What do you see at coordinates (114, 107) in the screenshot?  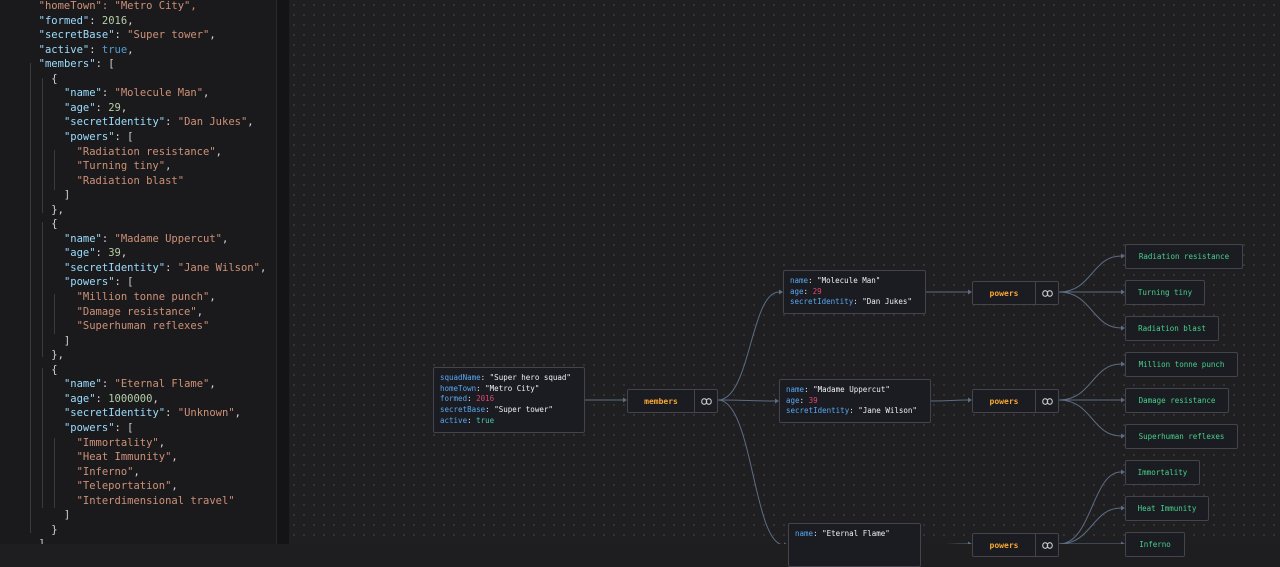 I see `code-token: 29` at bounding box center [114, 107].